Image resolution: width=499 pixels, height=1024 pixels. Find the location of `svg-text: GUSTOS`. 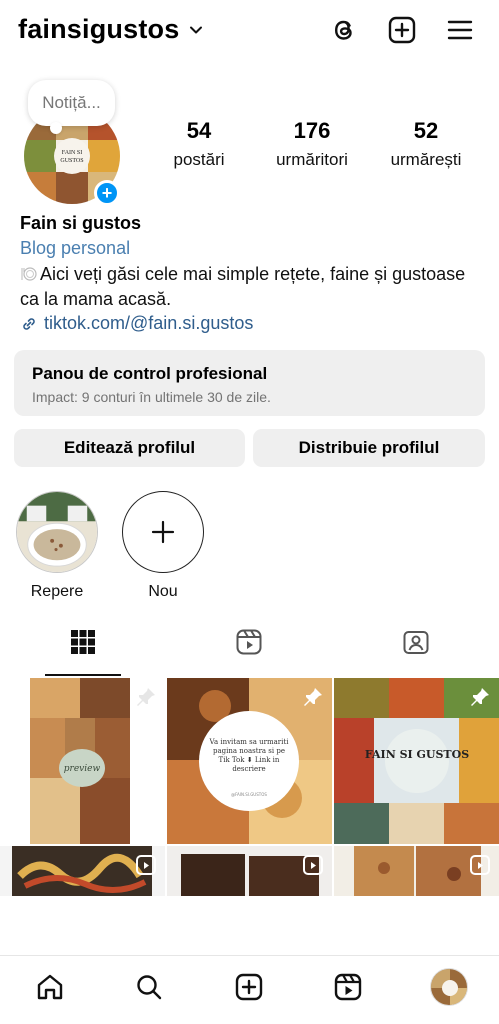

svg-text: GUSTOS is located at coordinates (71, 161).